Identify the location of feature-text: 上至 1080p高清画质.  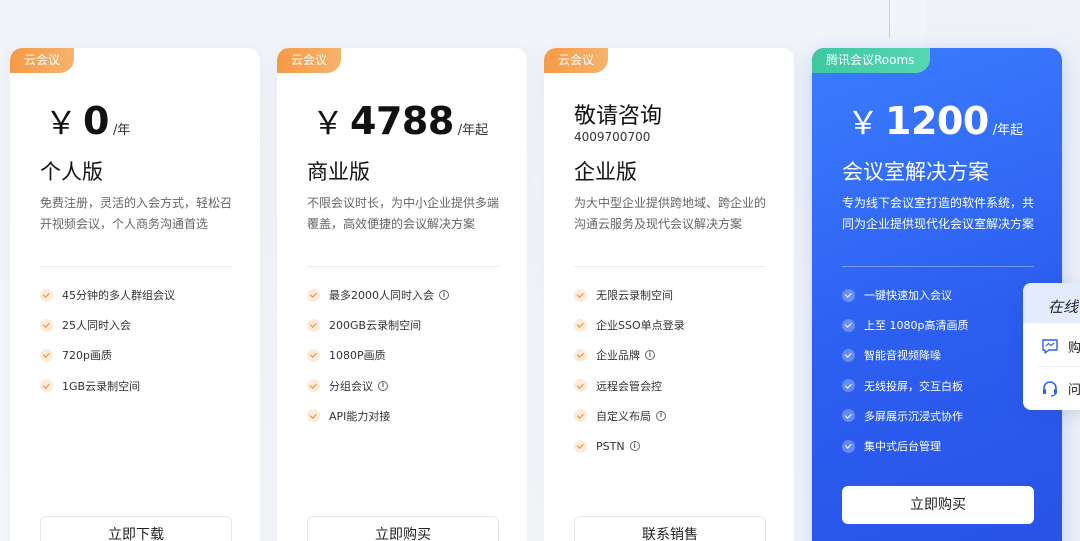
(916, 326).